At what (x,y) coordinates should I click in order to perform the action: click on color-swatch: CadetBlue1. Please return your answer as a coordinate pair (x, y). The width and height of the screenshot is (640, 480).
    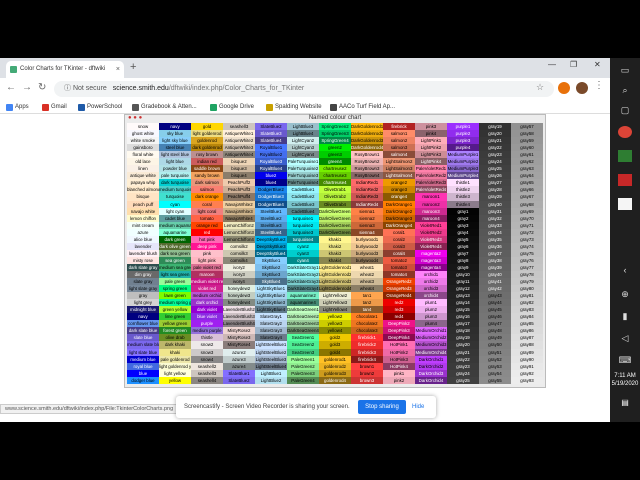
    Looking at the image, I should click on (303, 190).